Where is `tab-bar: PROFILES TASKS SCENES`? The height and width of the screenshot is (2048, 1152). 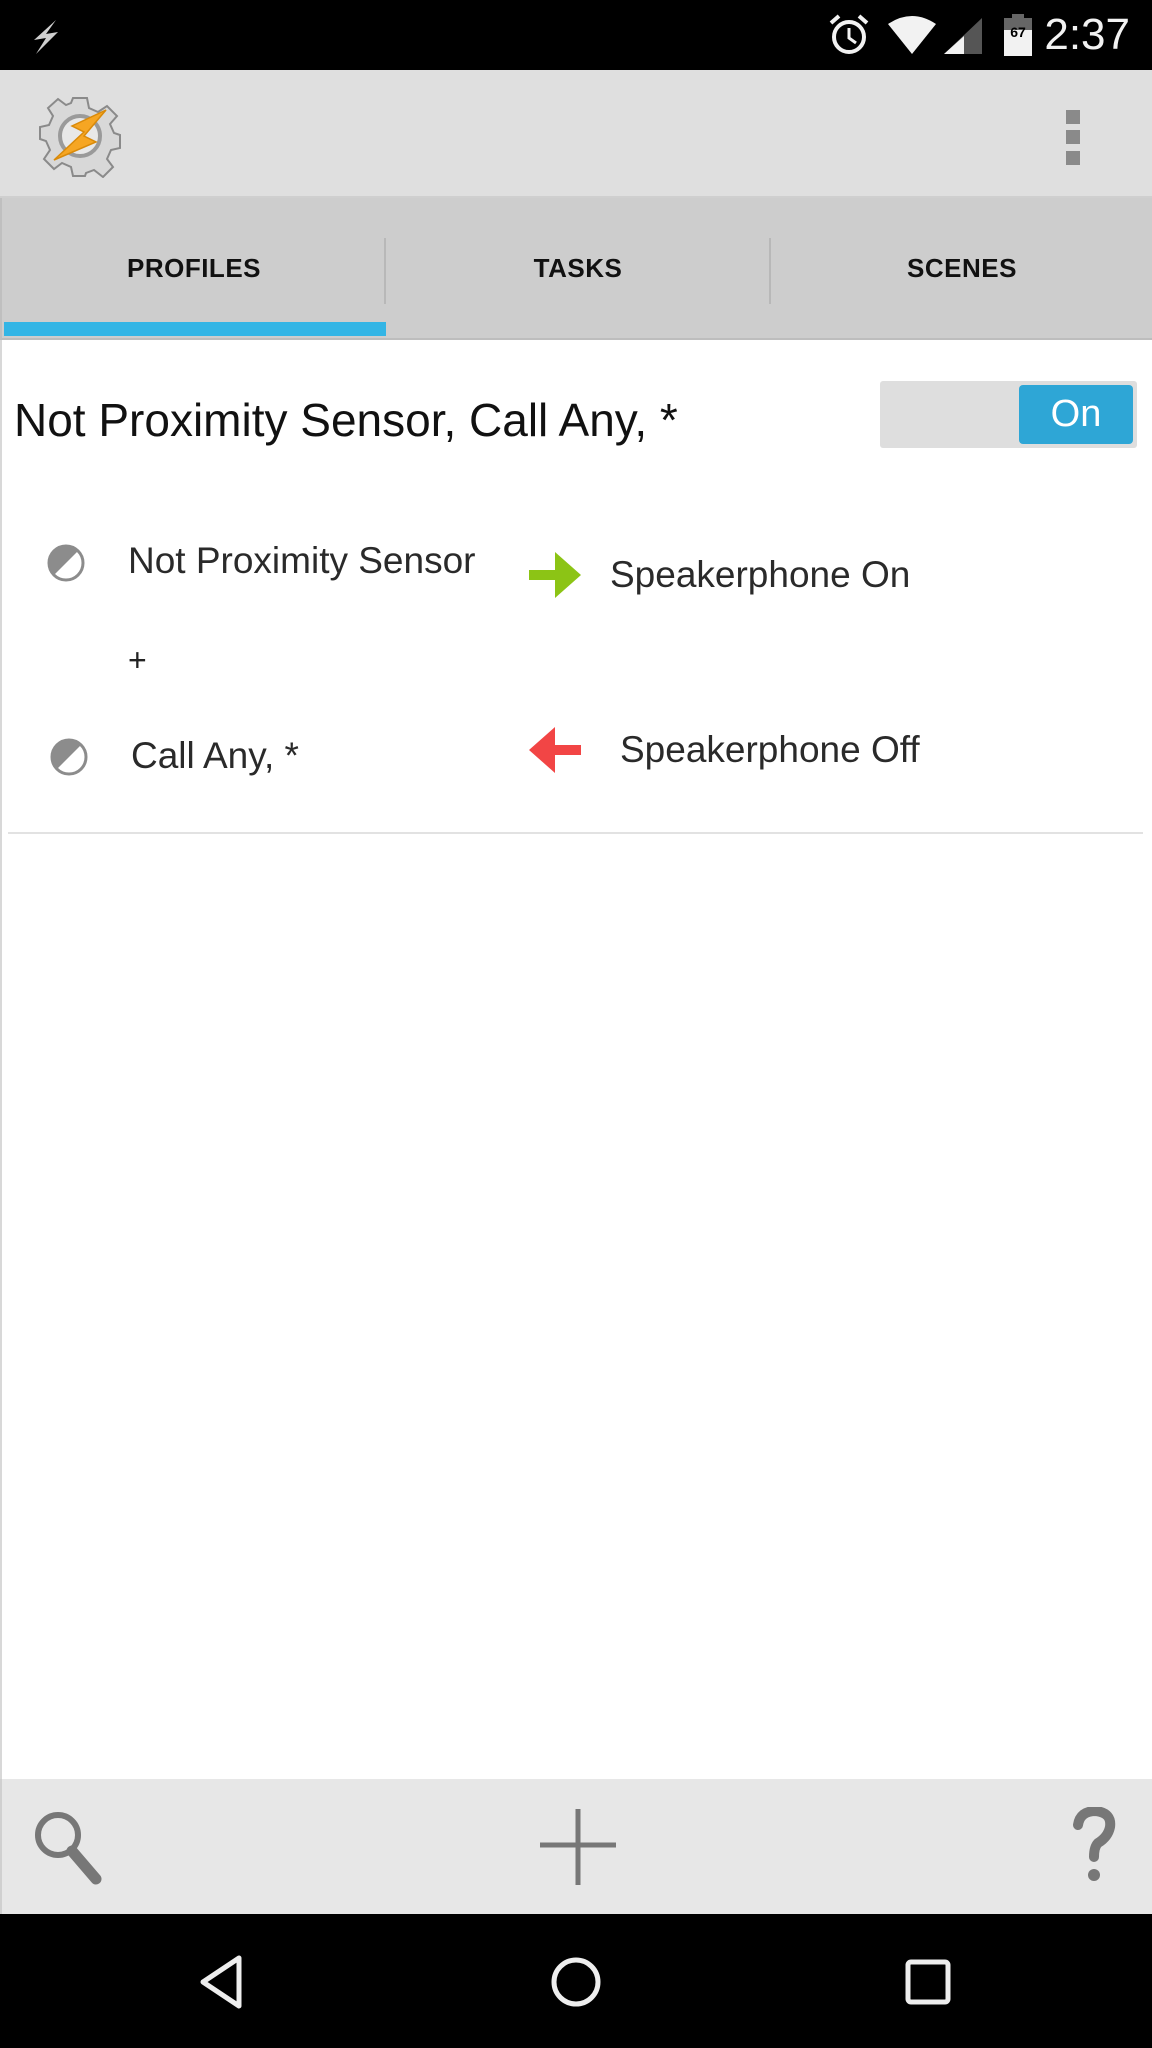
tab-bar: PROFILES TASKS SCENES is located at coordinates (576, 269).